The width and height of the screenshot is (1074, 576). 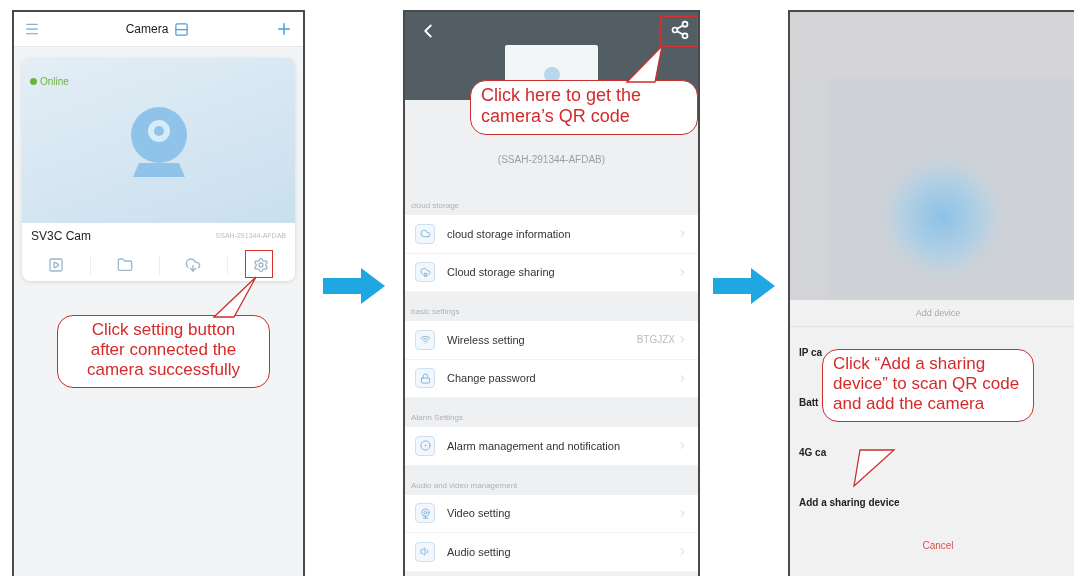 I want to click on add-icon, so click(x=284, y=29).